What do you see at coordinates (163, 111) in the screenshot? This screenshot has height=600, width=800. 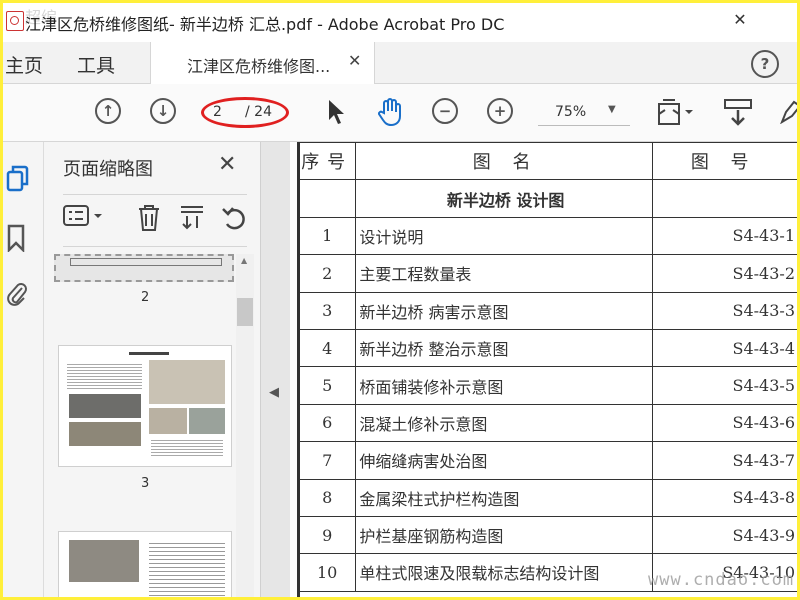 I see `next-page-button: ↓` at bounding box center [163, 111].